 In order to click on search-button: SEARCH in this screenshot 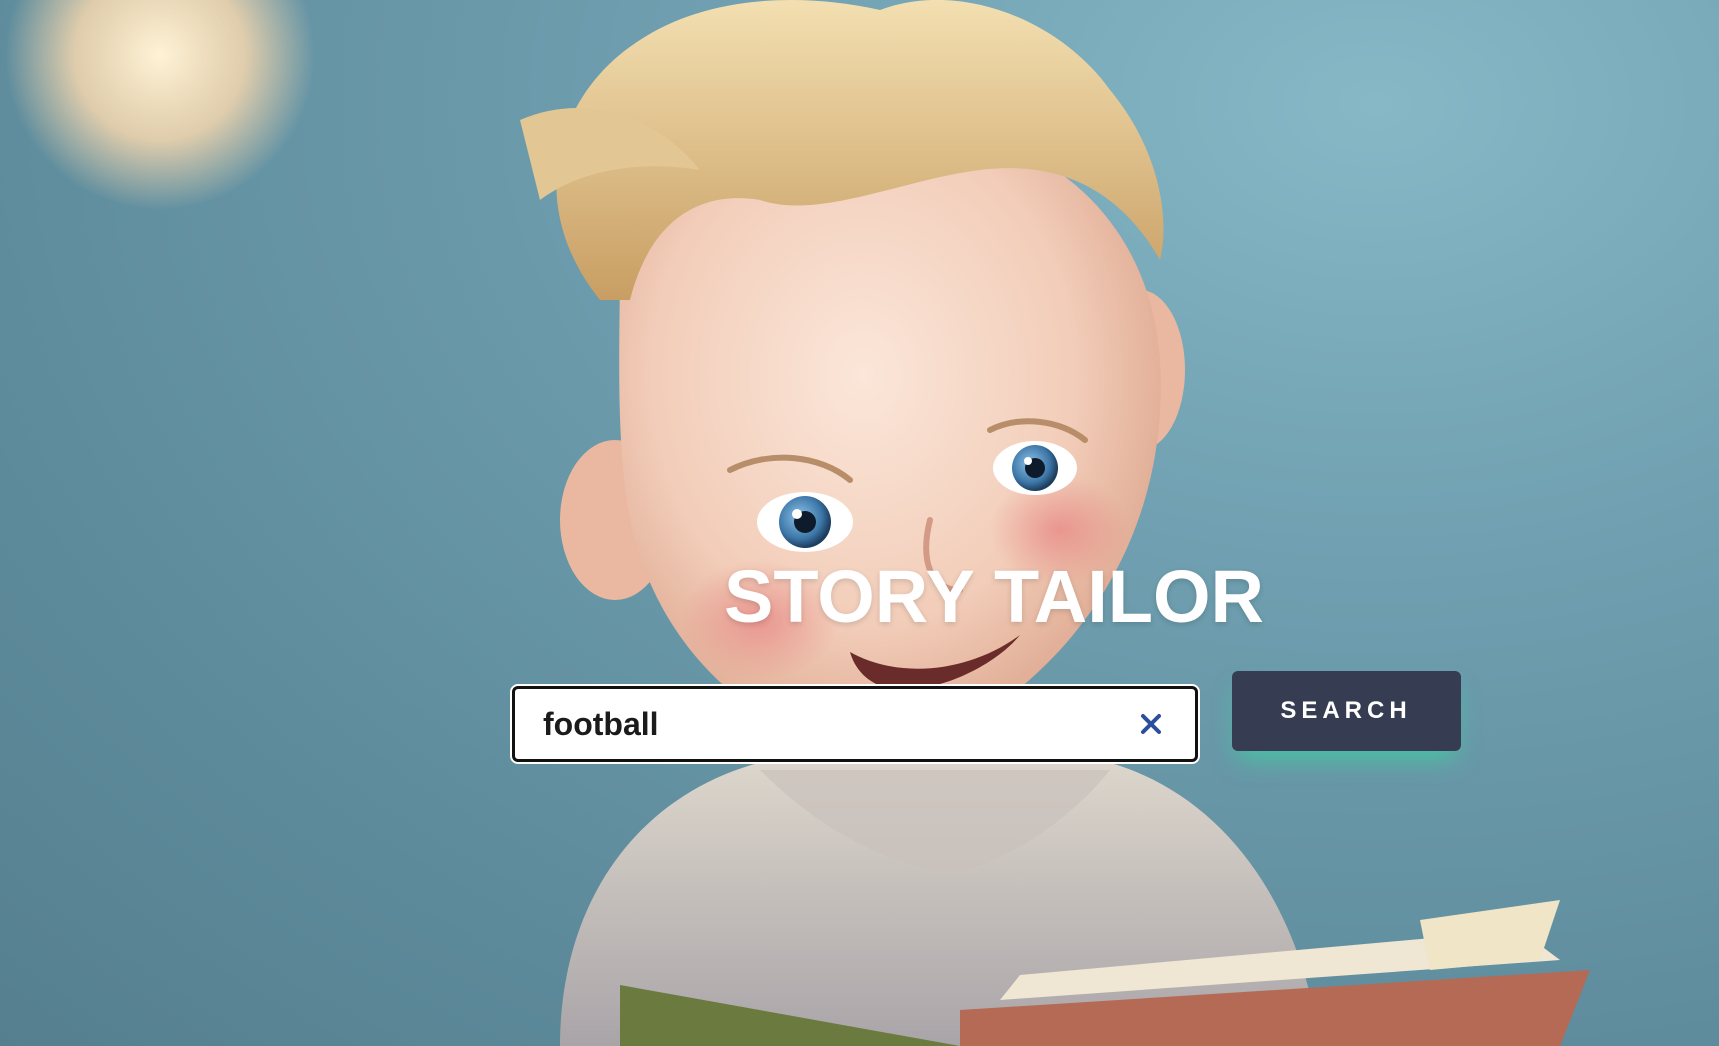, I will do `click(1346, 711)`.